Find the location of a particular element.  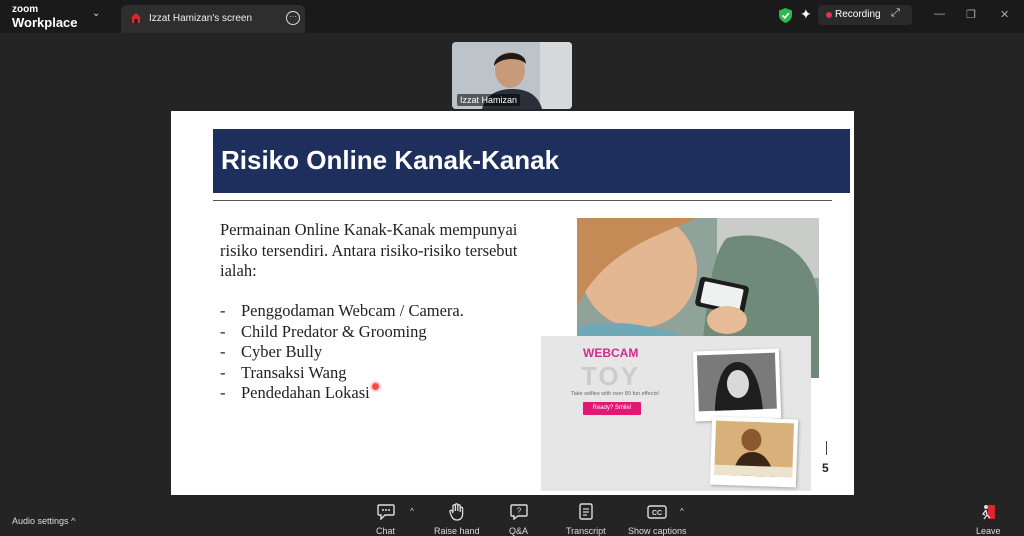

selfie-sepia is located at coordinates (754, 449).